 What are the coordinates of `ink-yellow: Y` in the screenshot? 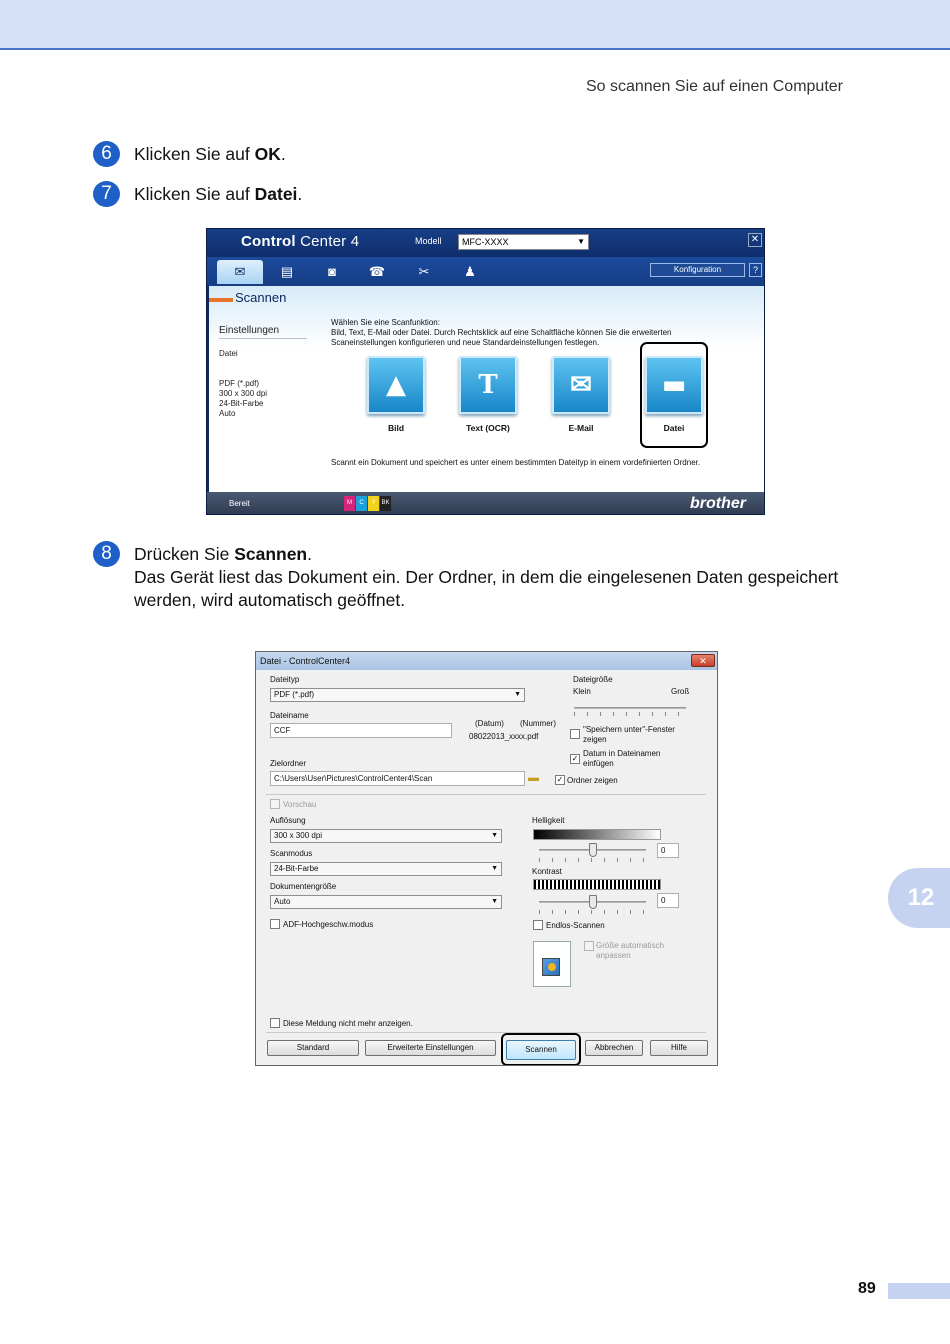 It's located at (373, 503).